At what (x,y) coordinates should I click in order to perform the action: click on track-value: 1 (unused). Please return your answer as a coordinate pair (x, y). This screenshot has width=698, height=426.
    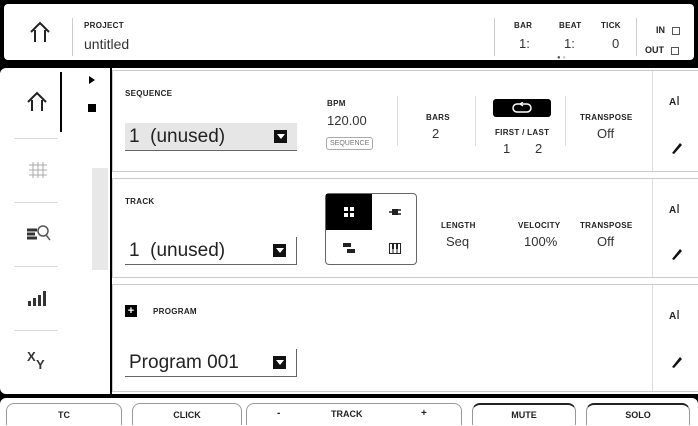
    Looking at the image, I should click on (177, 250).